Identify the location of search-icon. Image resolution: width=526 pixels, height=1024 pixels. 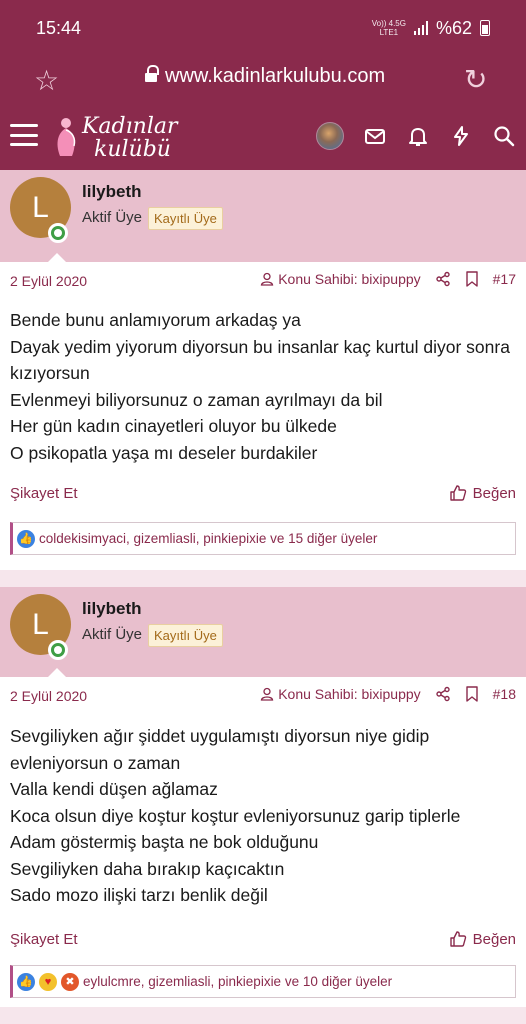
(504, 136).